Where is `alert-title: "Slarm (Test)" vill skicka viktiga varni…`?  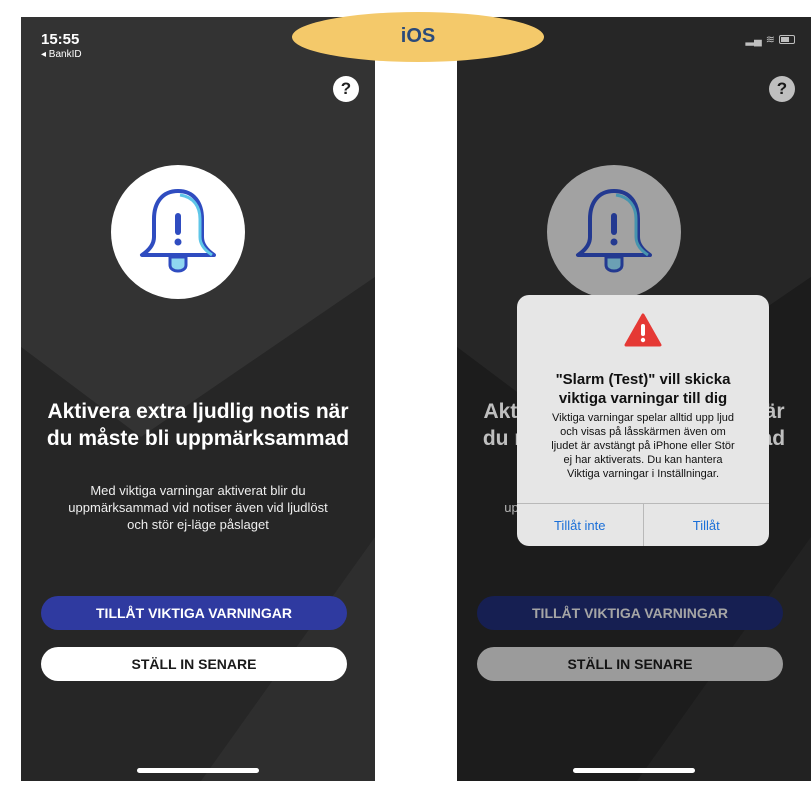 alert-title: "Slarm (Test)" vill skicka viktiga varni… is located at coordinates (643, 389).